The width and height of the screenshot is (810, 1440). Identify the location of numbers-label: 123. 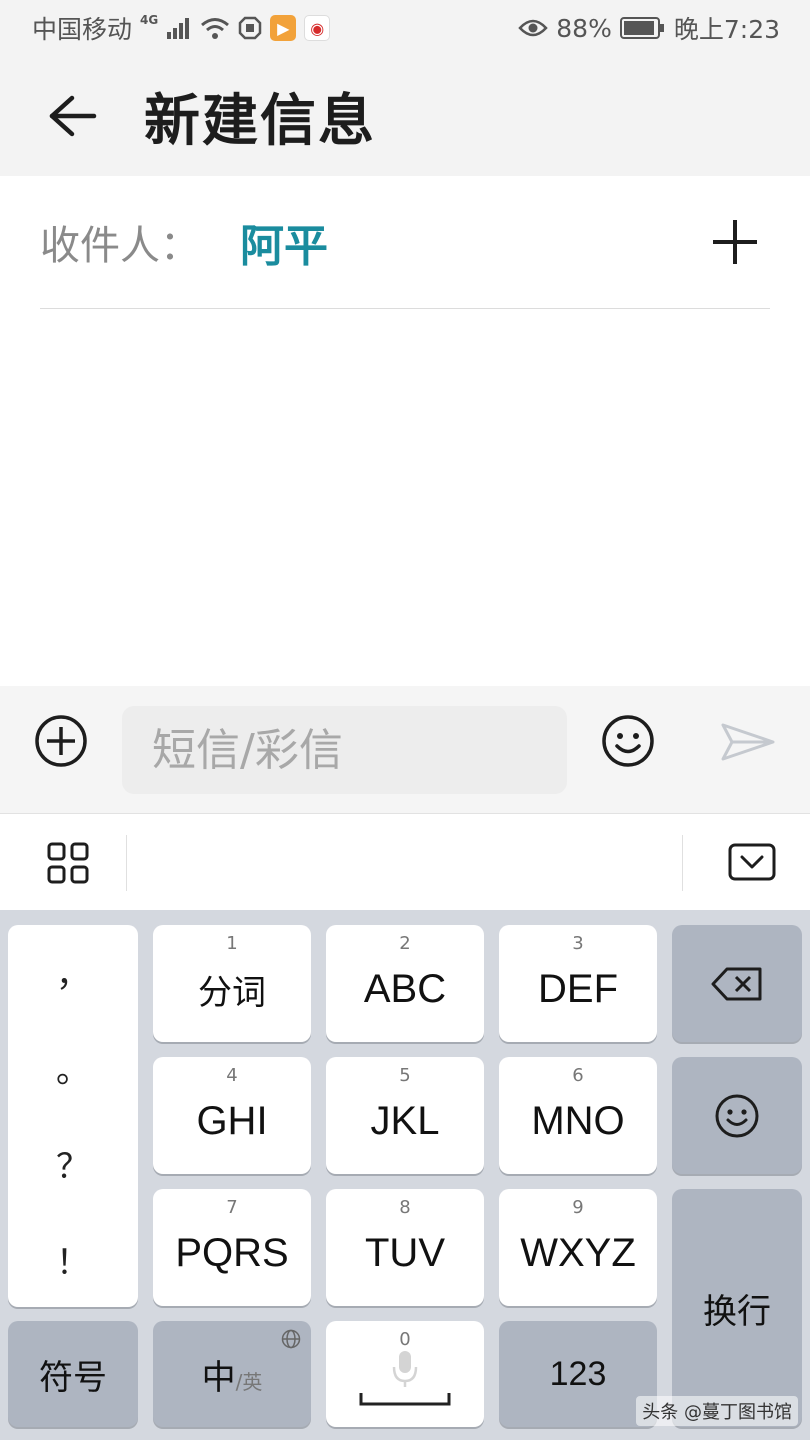
(578, 1373).